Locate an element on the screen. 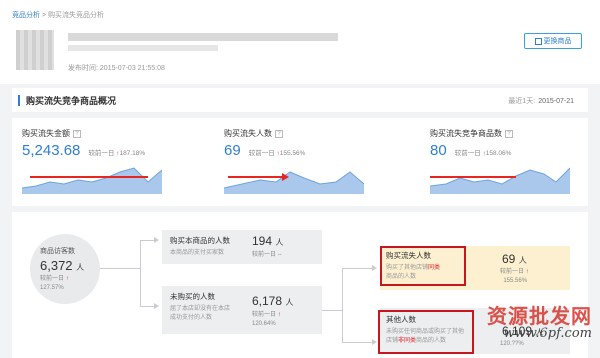  bought-box: 购买本商品的人数 本商品的支付买家数 194 人 较前一日 -- is located at coordinates (242, 247).